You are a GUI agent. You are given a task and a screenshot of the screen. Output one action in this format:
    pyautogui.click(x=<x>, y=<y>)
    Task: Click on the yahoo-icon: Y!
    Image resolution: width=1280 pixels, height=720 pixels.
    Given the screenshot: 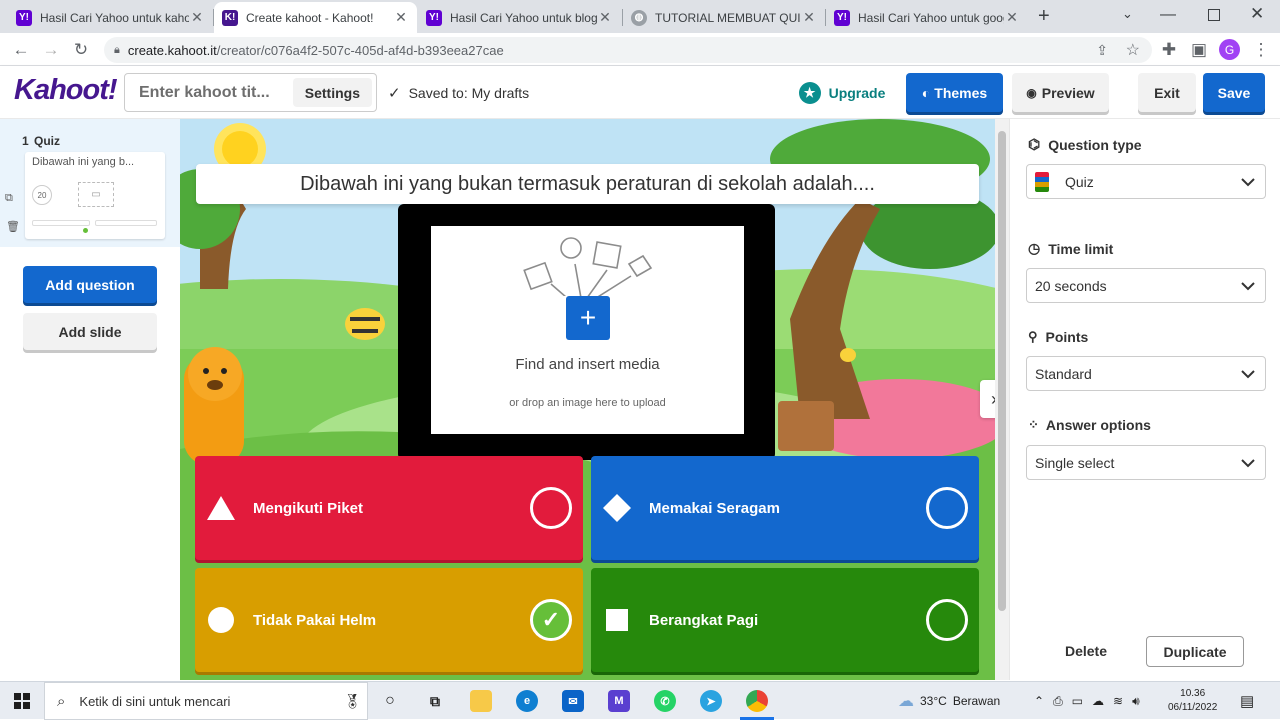 What is the action you would take?
    pyautogui.click(x=24, y=17)
    